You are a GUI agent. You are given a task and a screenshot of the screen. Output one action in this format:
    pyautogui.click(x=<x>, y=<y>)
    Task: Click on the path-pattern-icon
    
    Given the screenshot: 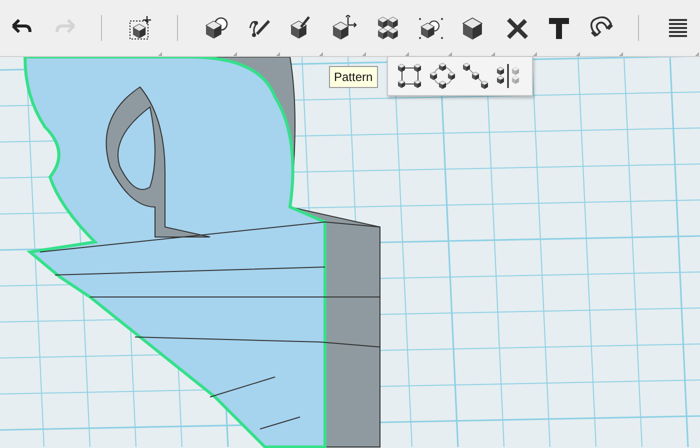 What is the action you would take?
    pyautogui.click(x=476, y=76)
    